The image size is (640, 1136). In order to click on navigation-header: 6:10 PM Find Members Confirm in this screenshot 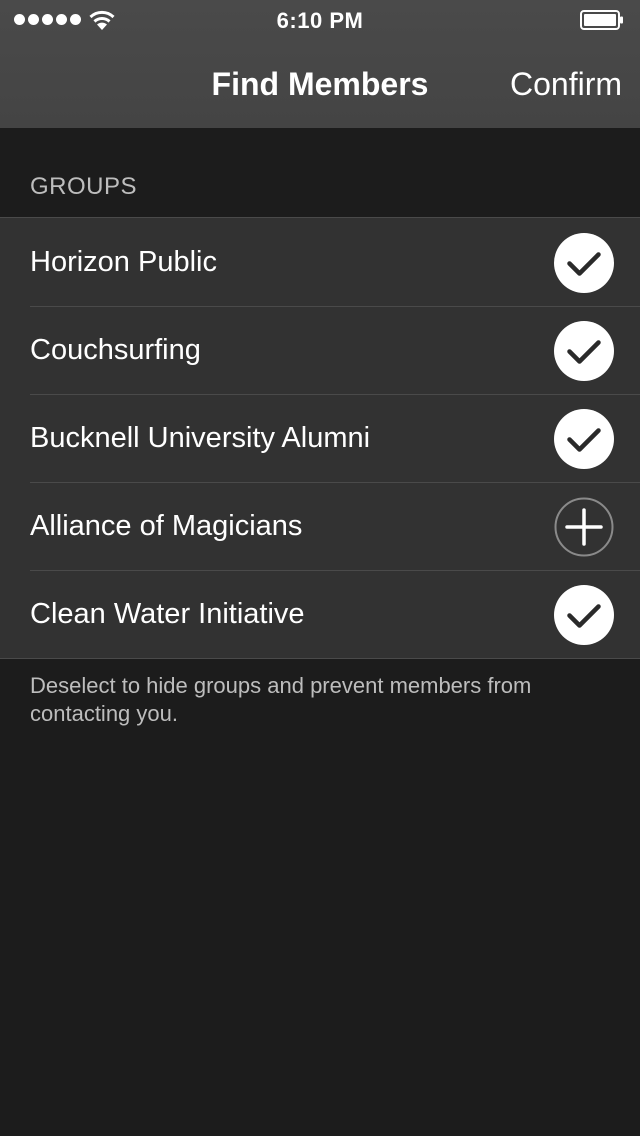, I will do `click(320, 64)`.